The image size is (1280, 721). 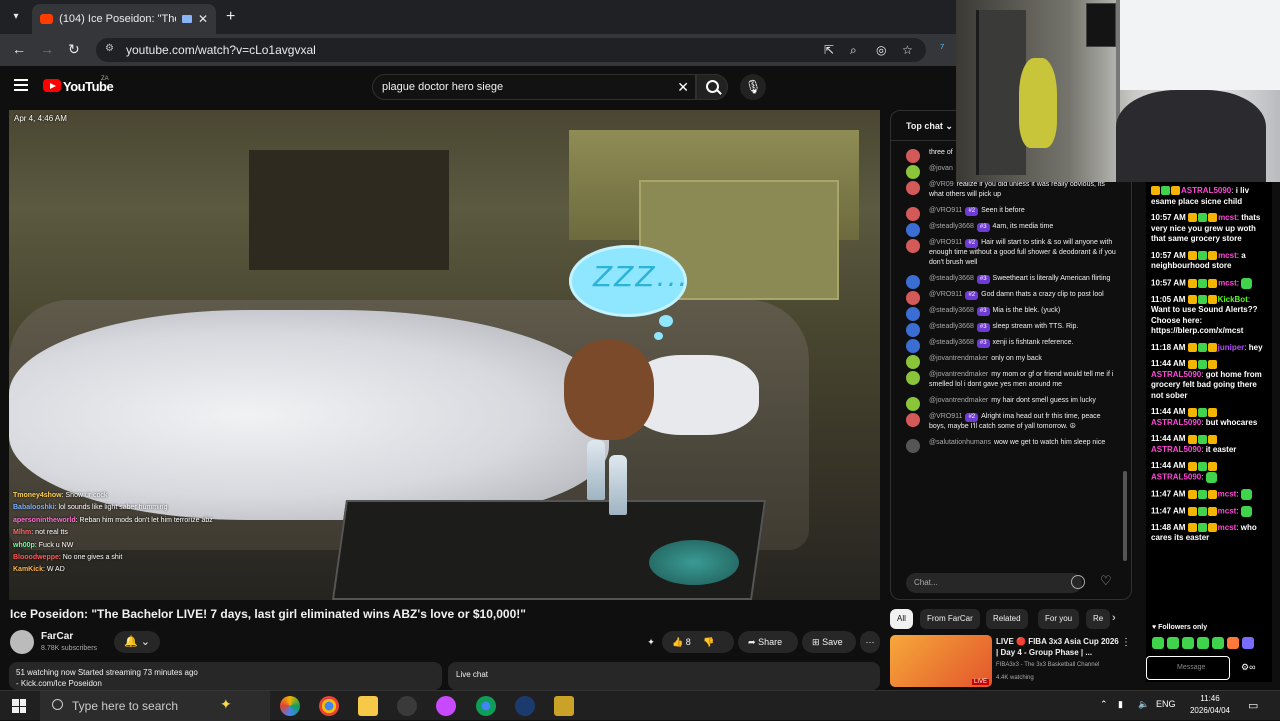 What do you see at coordinates (19, 706) in the screenshot?
I see `windows-start-icon` at bounding box center [19, 706].